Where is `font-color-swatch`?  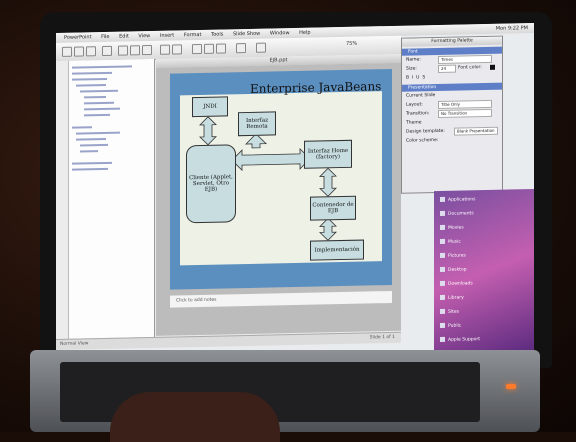
font-color-swatch is located at coordinates (492, 67).